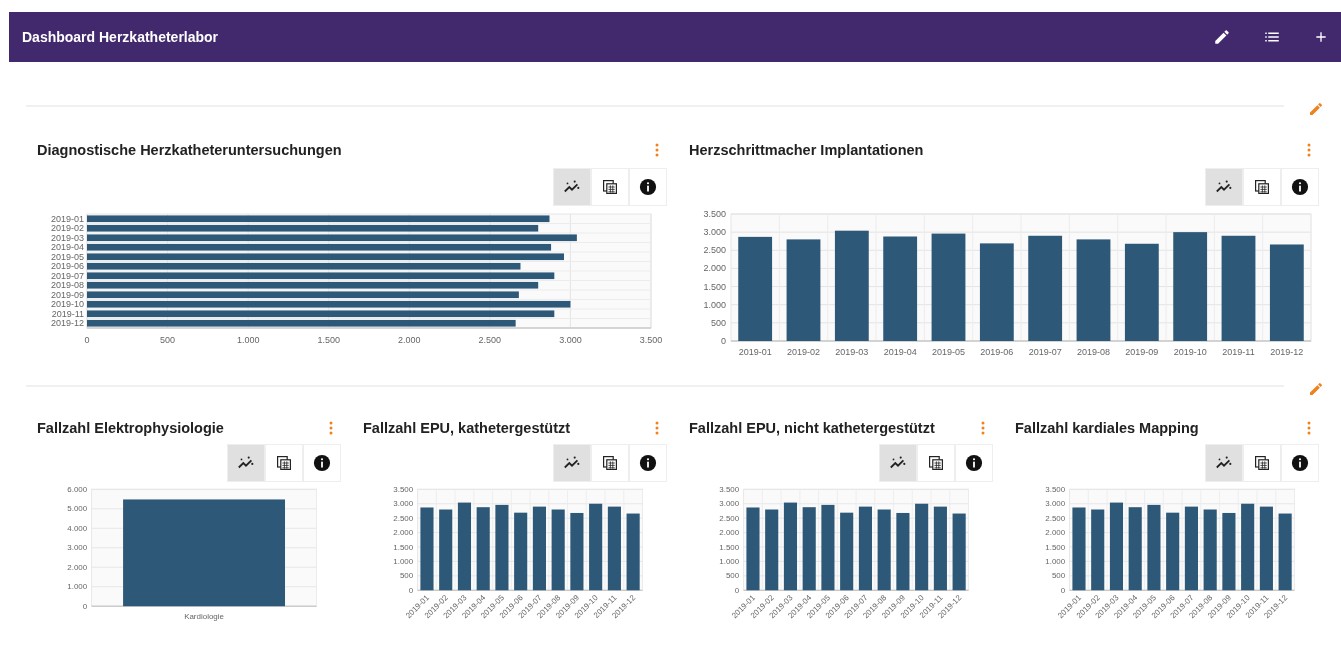  I want to click on widget-title: Fallzahl kardiales Mapping, so click(1107, 428).